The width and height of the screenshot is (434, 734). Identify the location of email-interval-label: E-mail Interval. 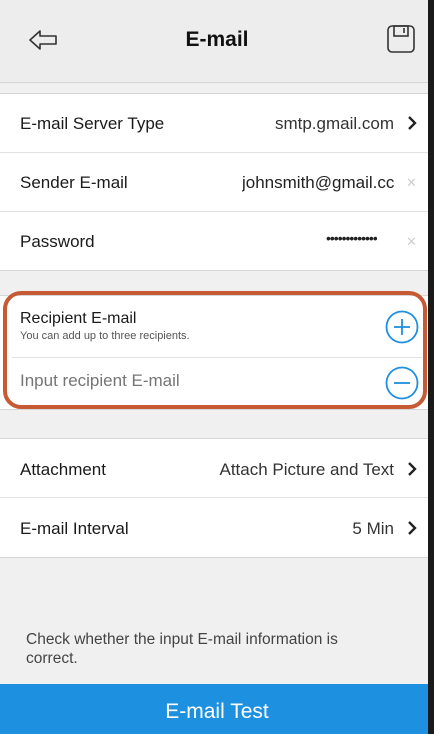
(74, 528).